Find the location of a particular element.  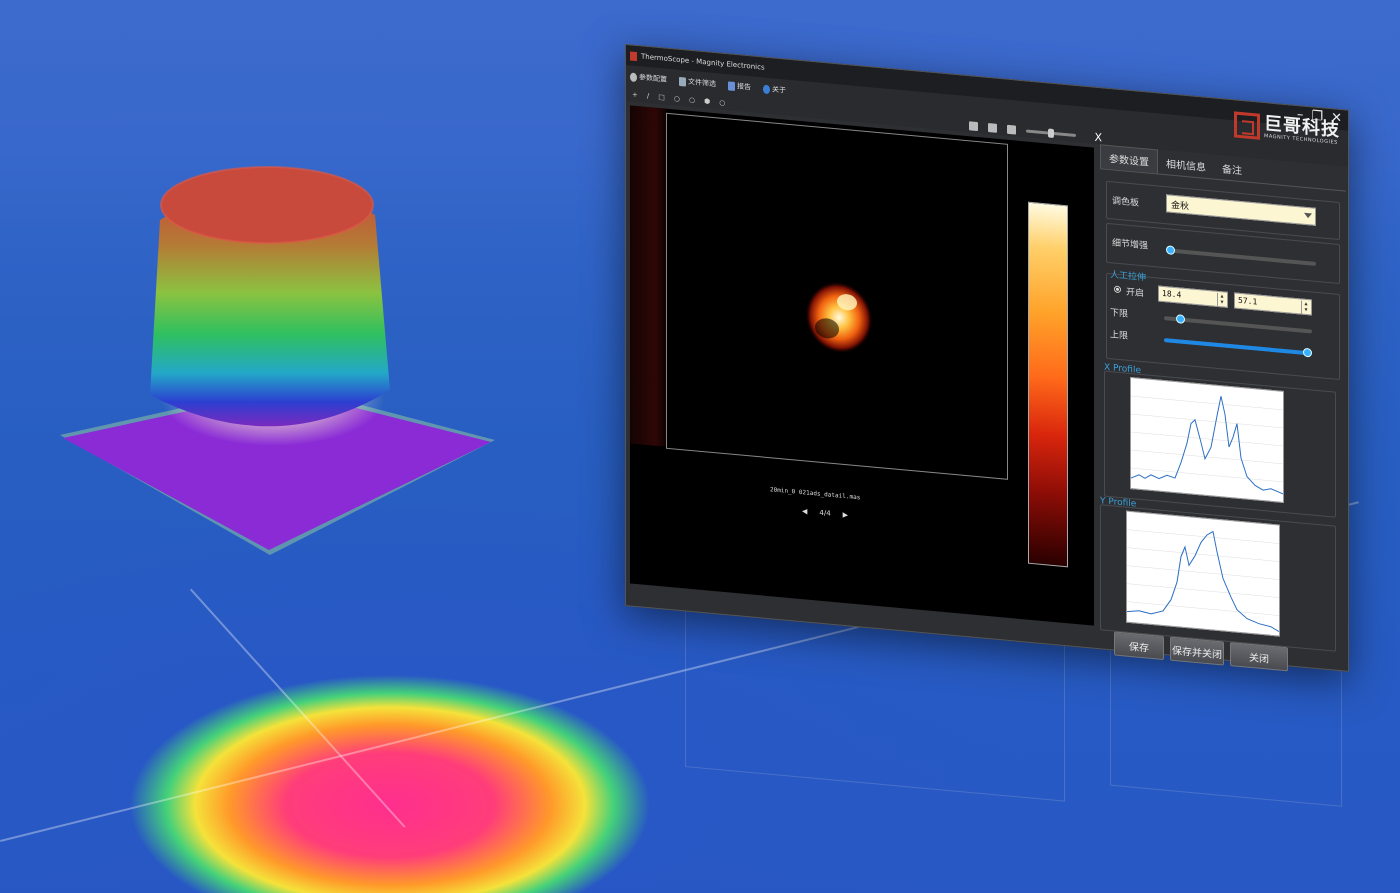

copy-icon is located at coordinates (1012, 129).